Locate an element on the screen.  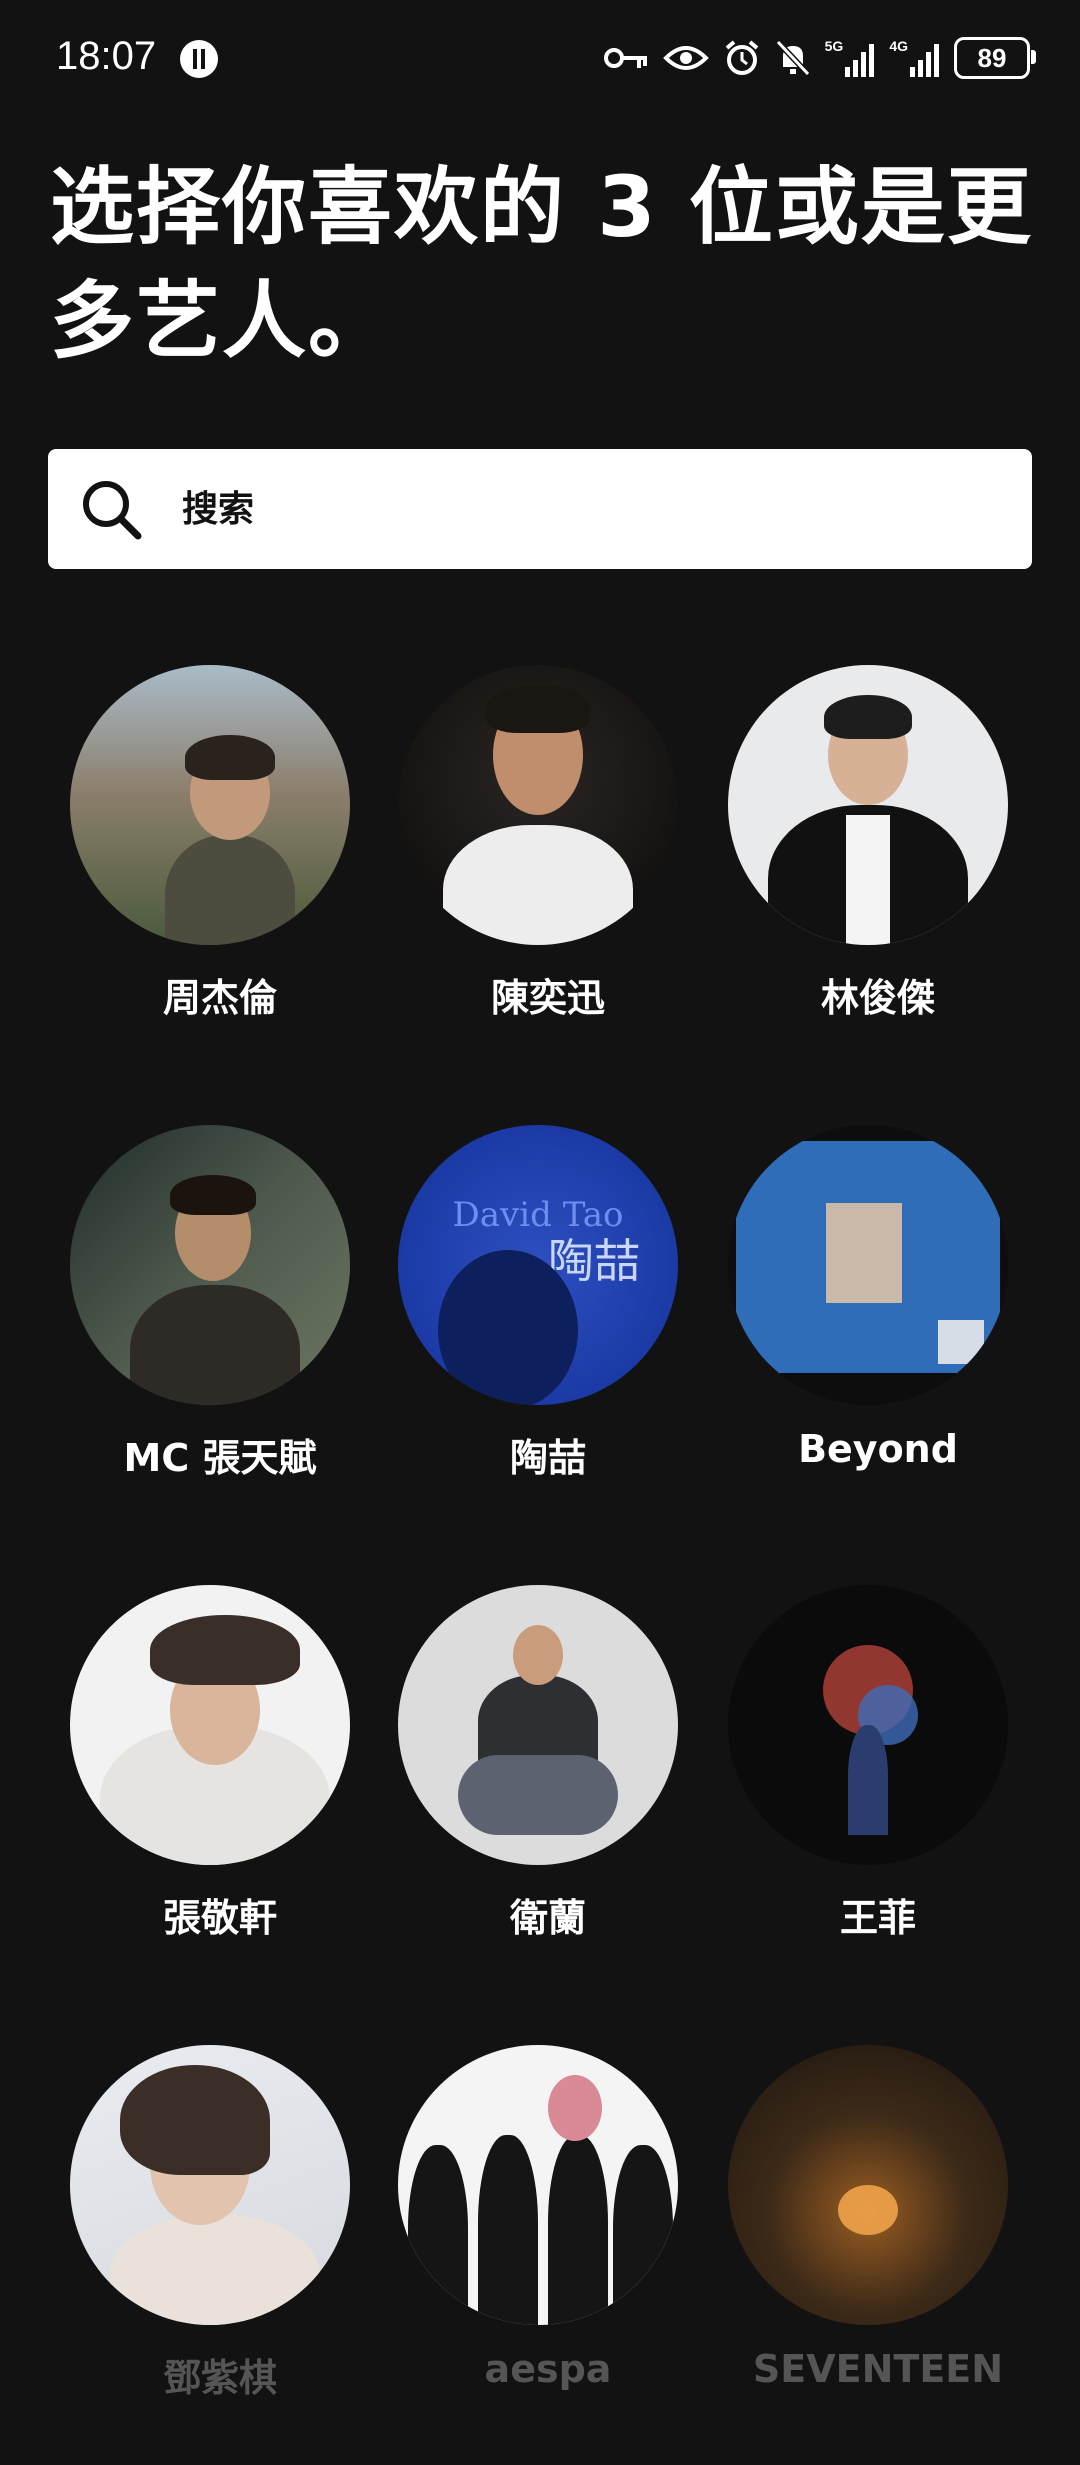
artist-card: 衛蘭 is located at coordinates (528, 1795).